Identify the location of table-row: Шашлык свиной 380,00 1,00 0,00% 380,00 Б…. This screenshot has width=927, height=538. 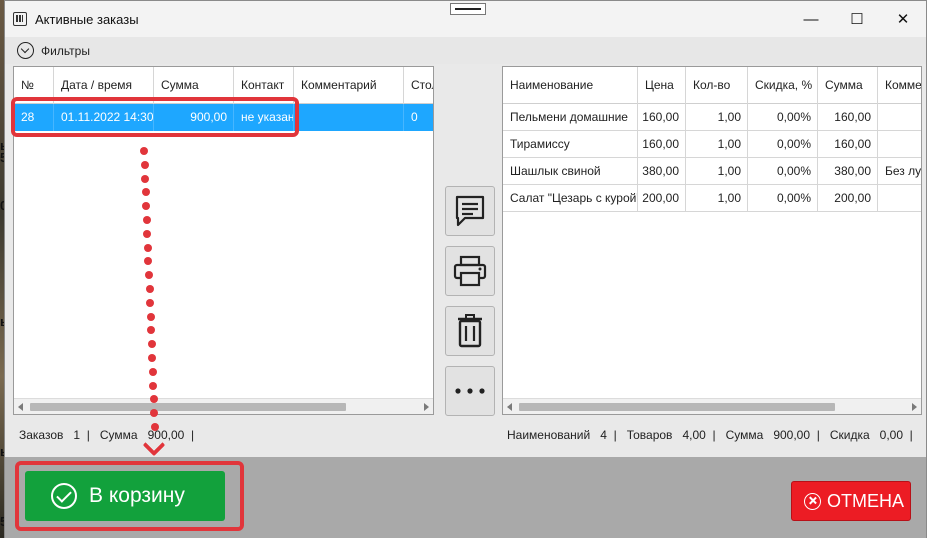
(712, 171).